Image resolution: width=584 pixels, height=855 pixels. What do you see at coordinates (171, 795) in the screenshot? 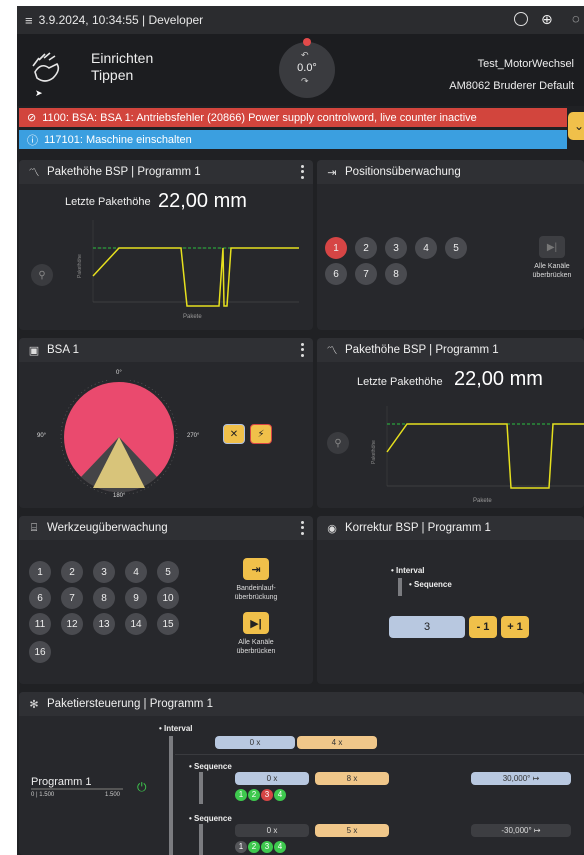
I see `interval-bar` at bounding box center [171, 795].